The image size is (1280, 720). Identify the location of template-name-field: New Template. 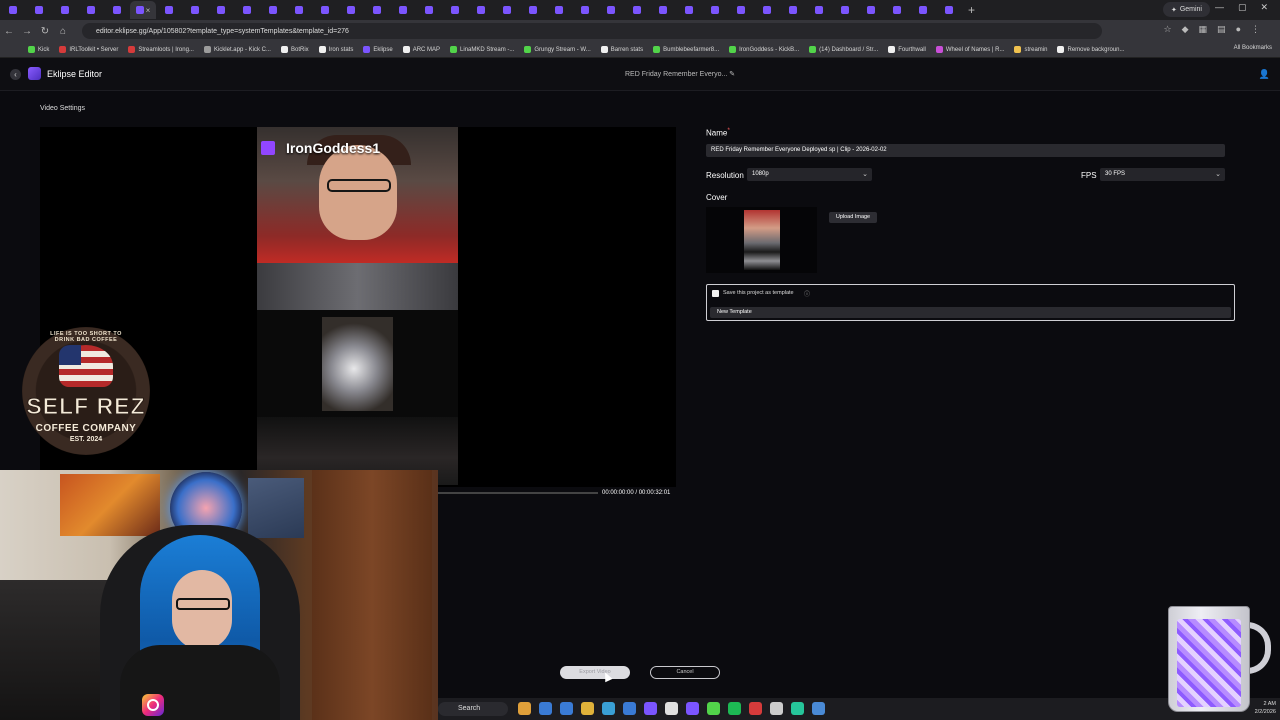
(970, 312).